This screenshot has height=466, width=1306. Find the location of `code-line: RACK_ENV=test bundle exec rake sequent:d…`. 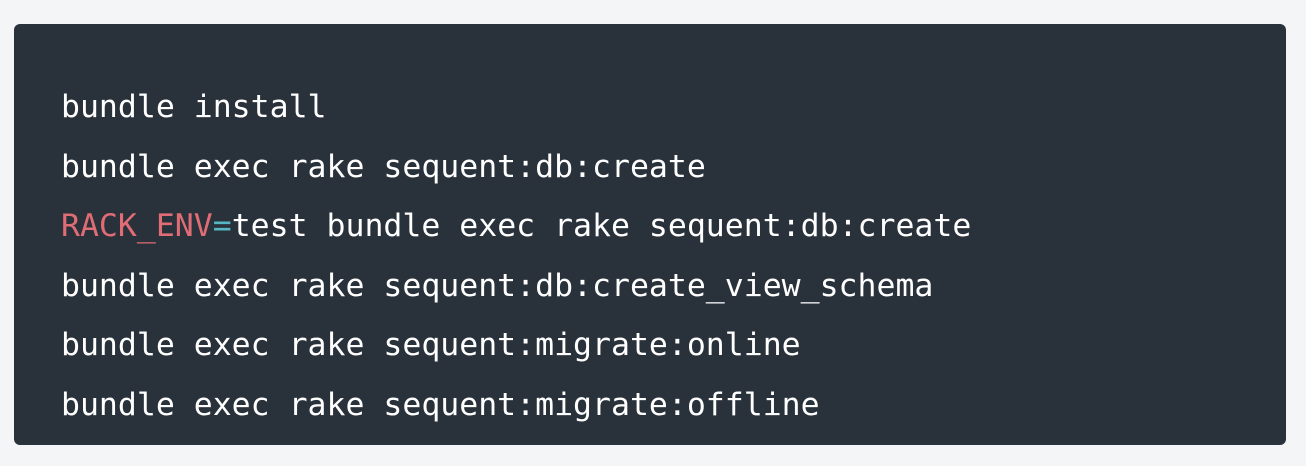

code-line: RACK_ENV=test bundle exec rake sequent:d… is located at coordinates (673, 227).